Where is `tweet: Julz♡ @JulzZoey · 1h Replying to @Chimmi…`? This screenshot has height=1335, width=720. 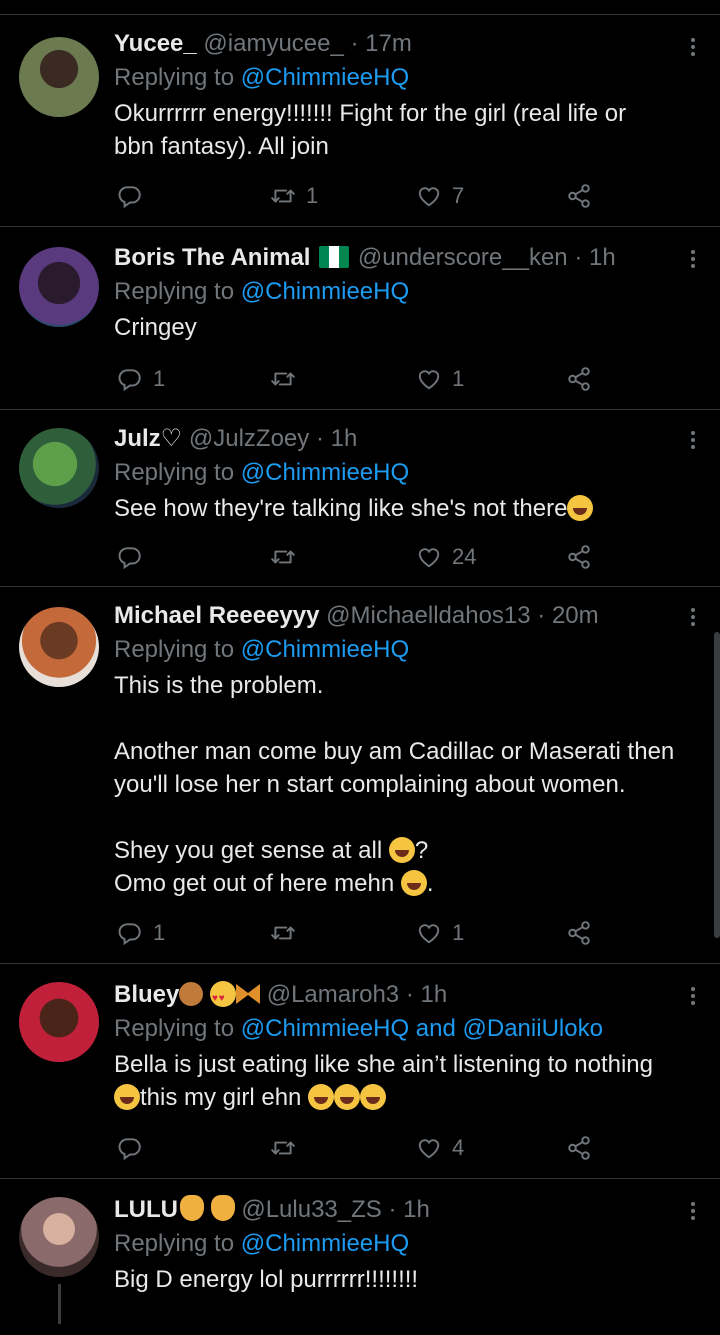 tweet: Julz♡ @JulzZoey · 1h Replying to @Chimmi… is located at coordinates (360, 498).